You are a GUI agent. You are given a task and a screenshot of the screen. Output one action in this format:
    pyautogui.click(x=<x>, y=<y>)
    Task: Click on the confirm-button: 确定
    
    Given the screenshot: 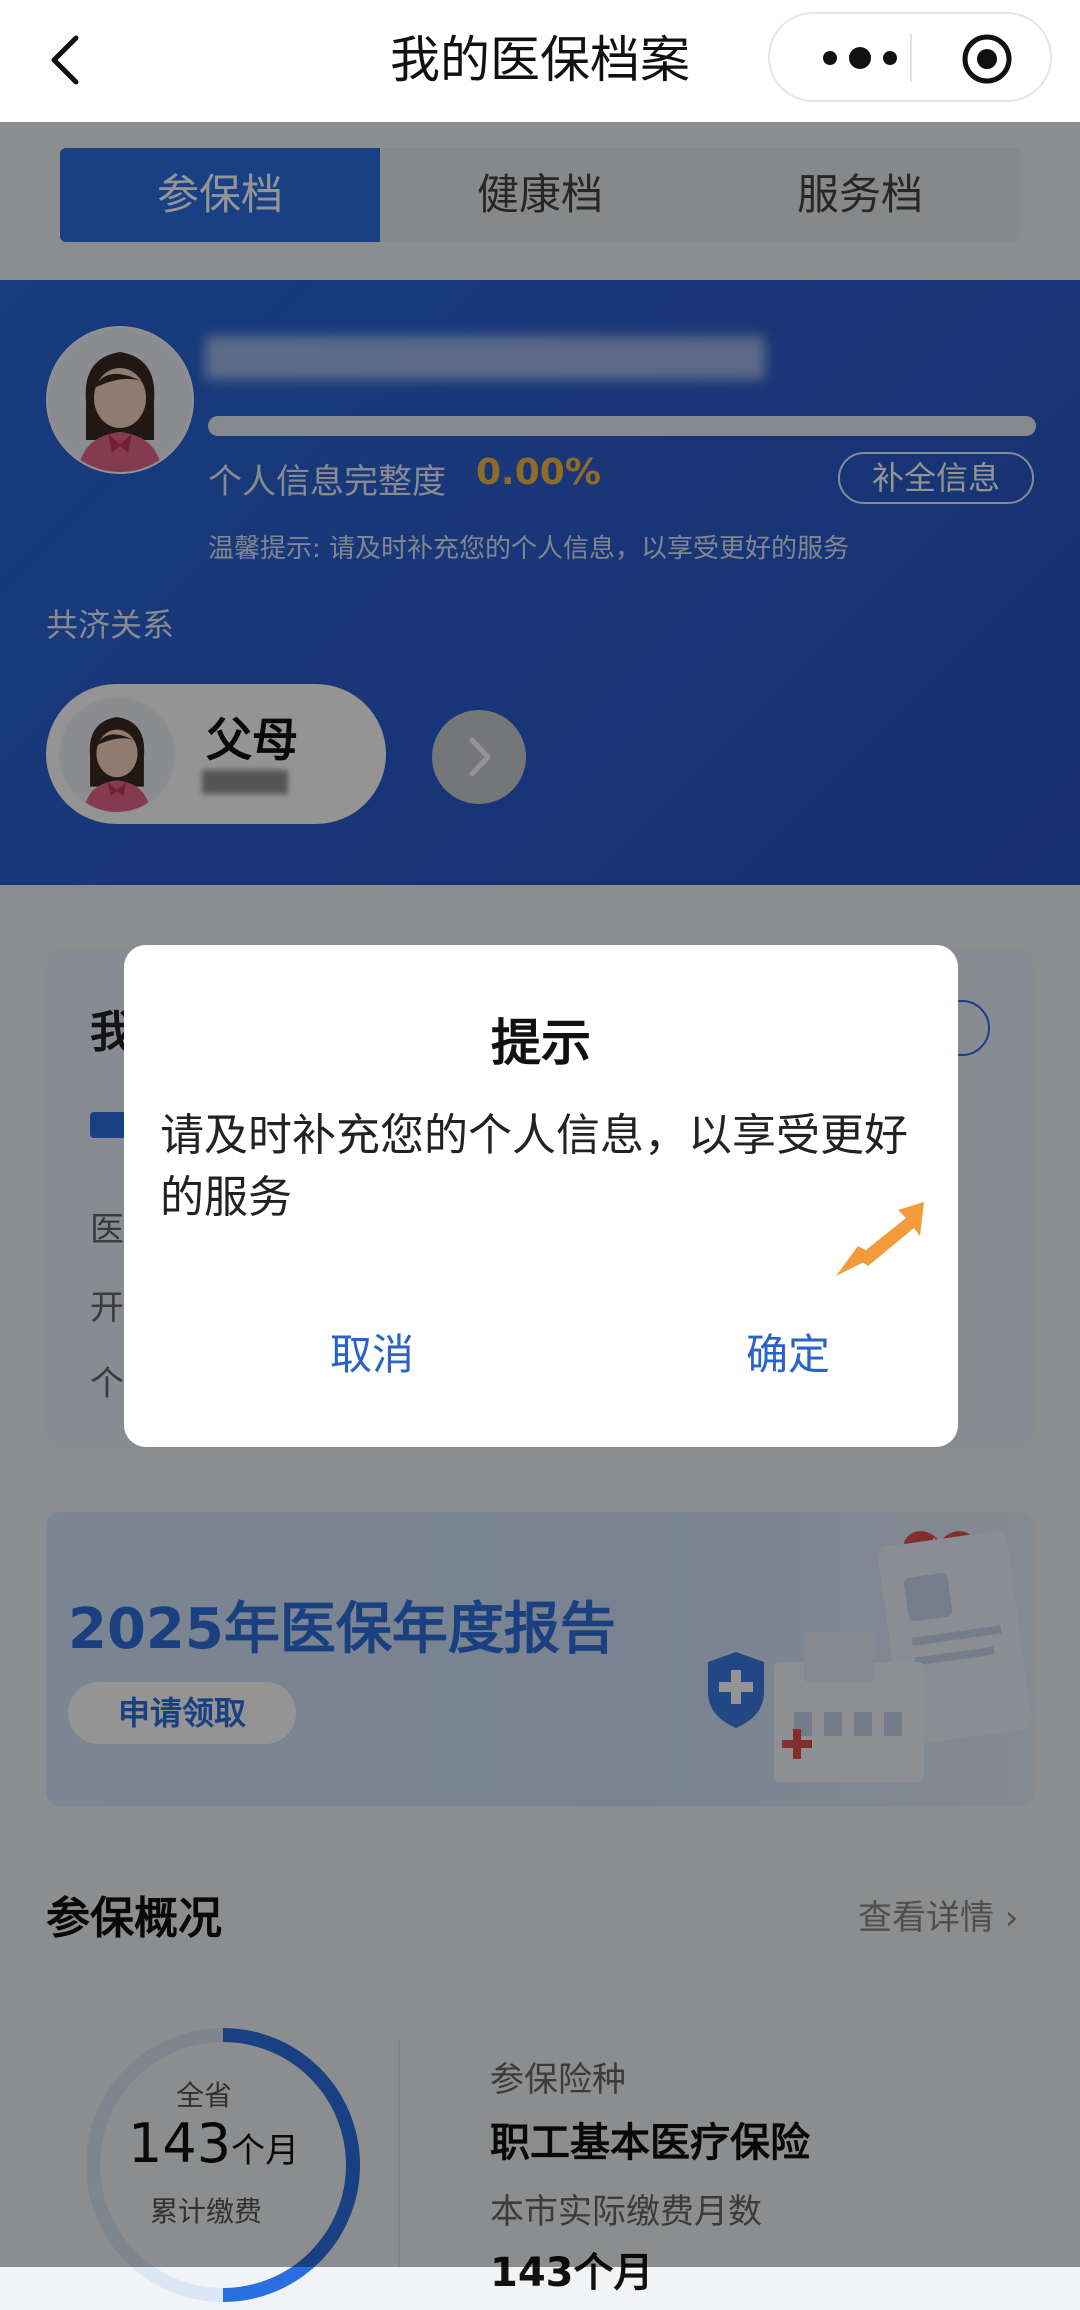 What is the action you would take?
    pyautogui.click(x=788, y=1351)
    